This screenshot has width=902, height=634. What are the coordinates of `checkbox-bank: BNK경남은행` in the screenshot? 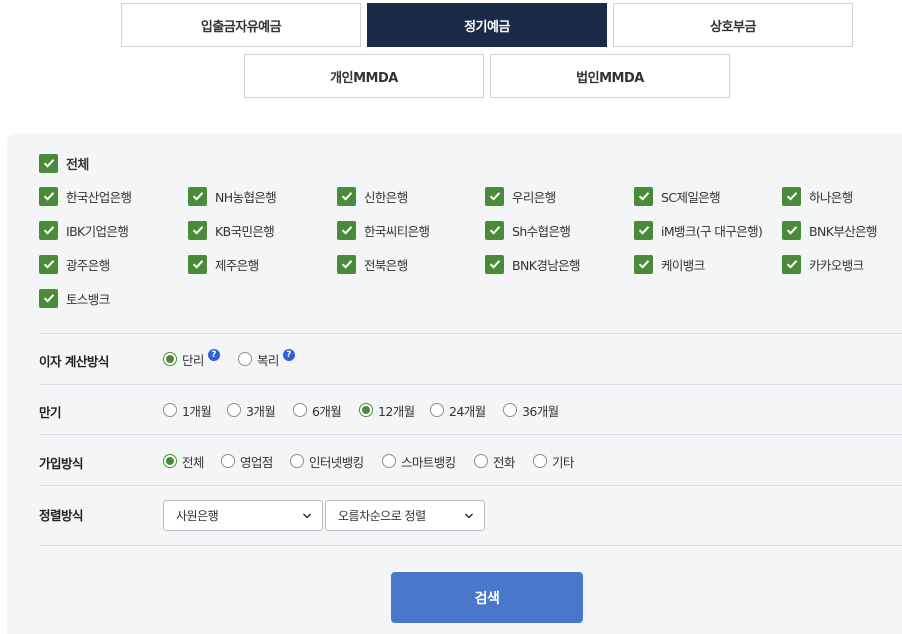 It's located at (533, 264).